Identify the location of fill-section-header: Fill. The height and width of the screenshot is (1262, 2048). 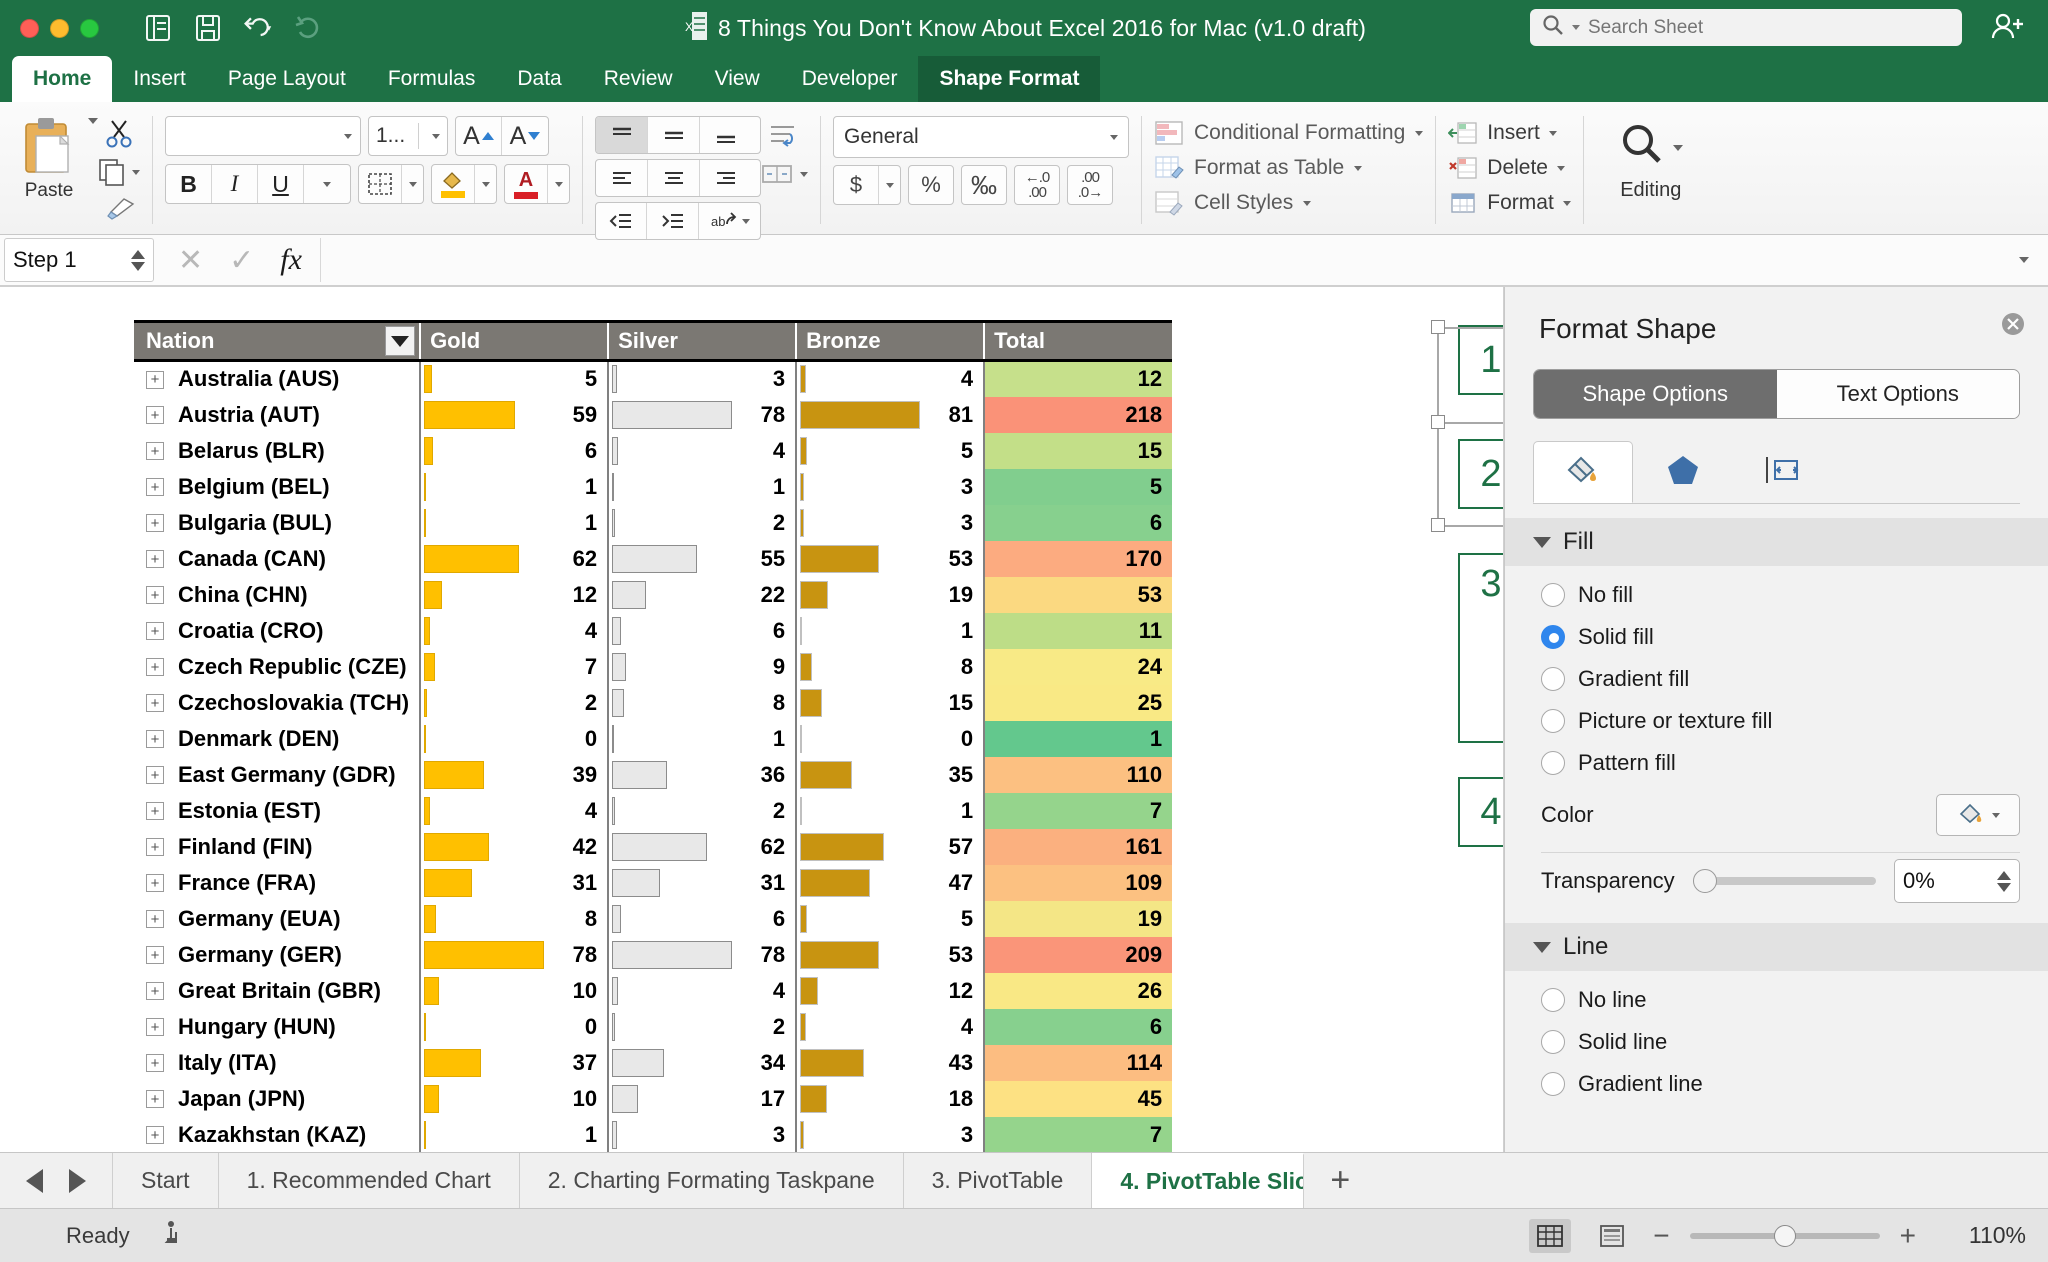
(1776, 542).